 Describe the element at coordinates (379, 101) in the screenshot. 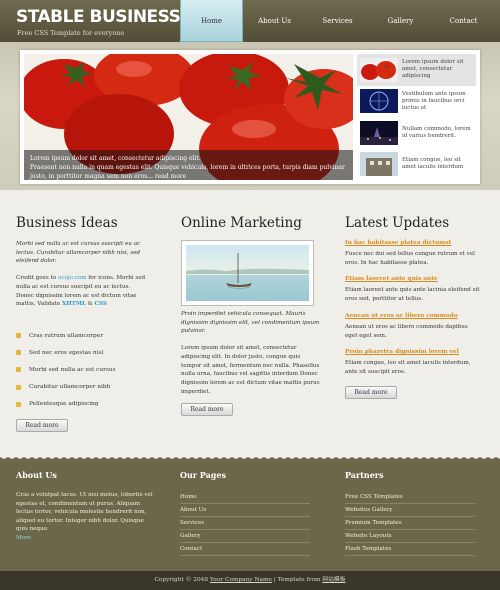

I see `thumb-ferris-wheel-image` at that location.